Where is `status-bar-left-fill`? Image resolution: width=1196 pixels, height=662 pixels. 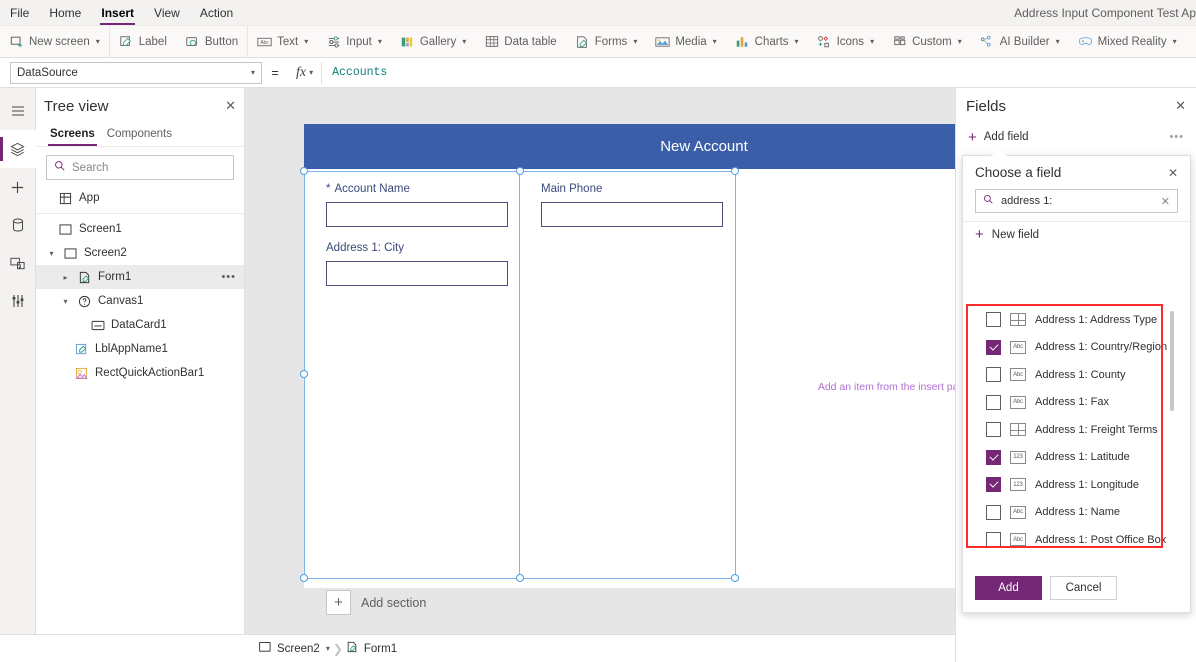
status-bar-left-fill is located at coordinates (122, 648).